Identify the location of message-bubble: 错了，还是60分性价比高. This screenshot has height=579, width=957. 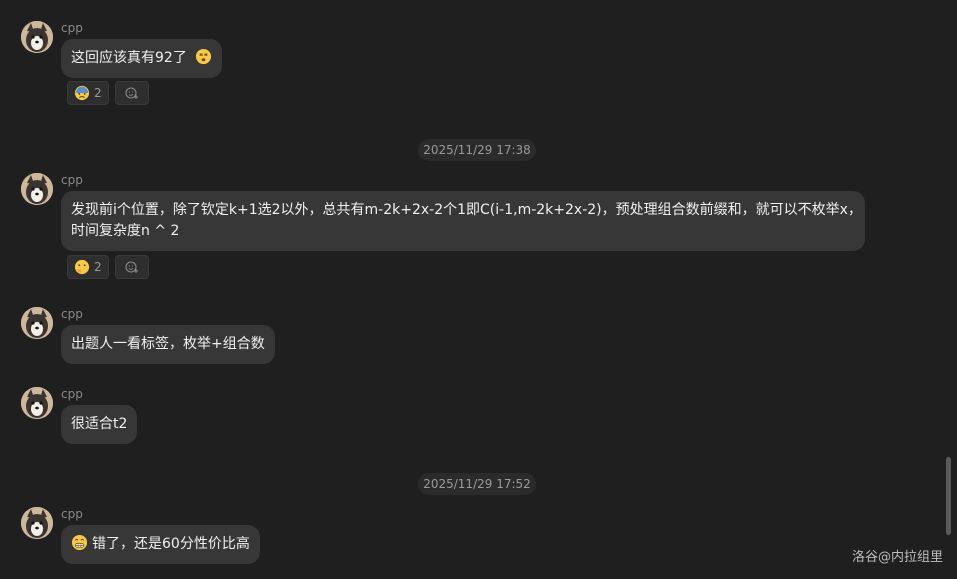
(160, 544).